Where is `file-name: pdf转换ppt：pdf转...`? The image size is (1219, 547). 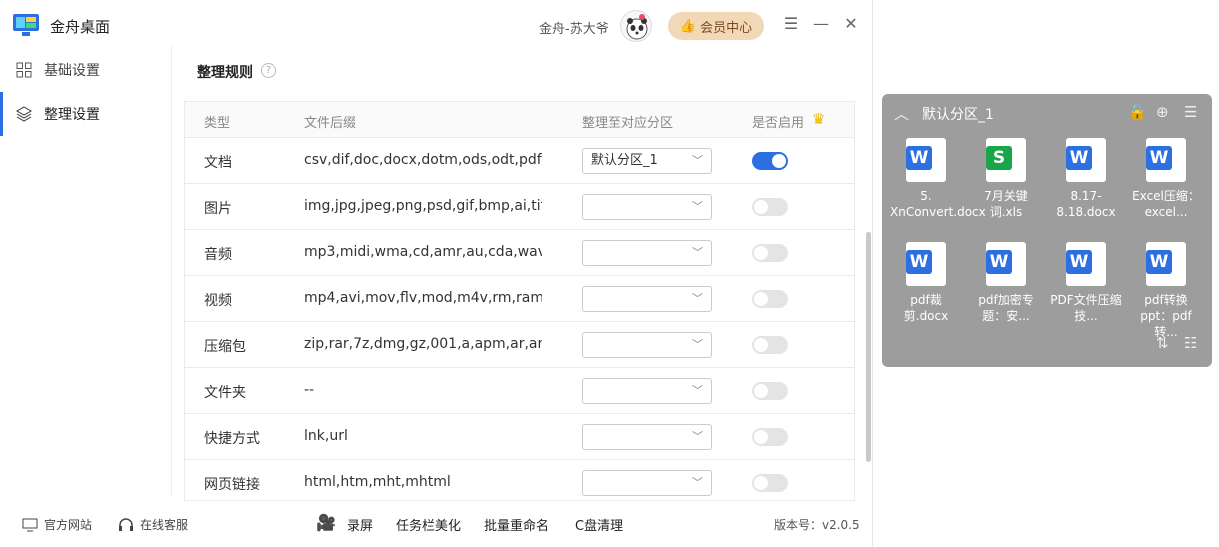
file-name: pdf转换ppt：pdf转... is located at coordinates (1166, 316).